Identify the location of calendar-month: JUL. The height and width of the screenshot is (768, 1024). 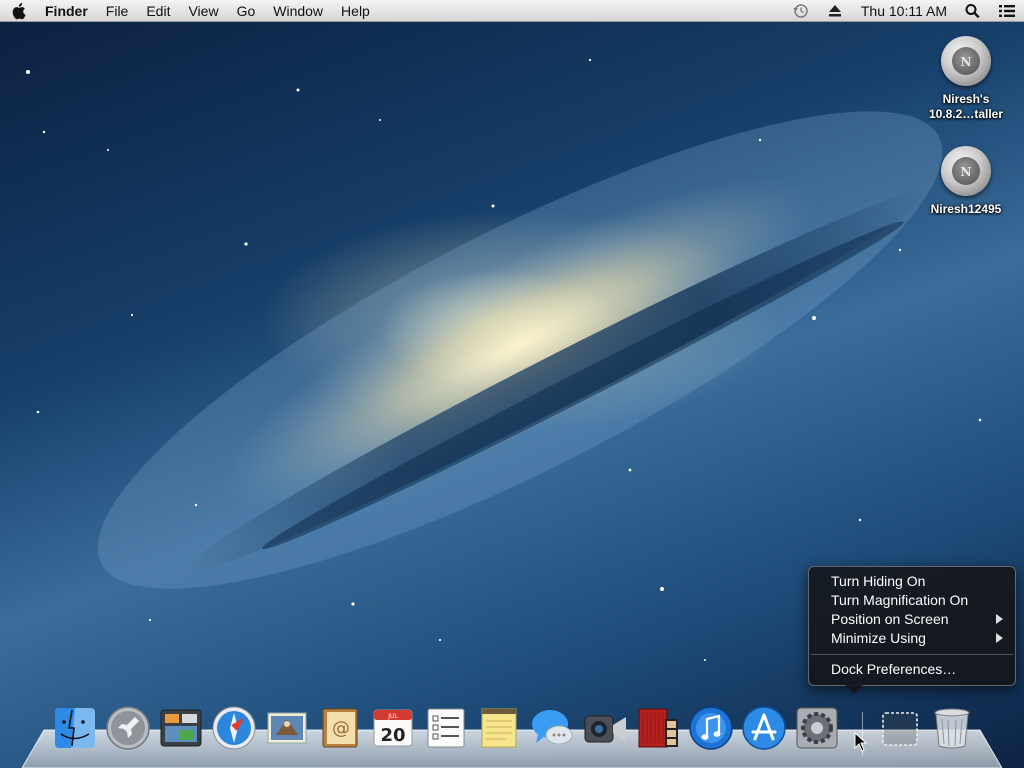
(392, 716).